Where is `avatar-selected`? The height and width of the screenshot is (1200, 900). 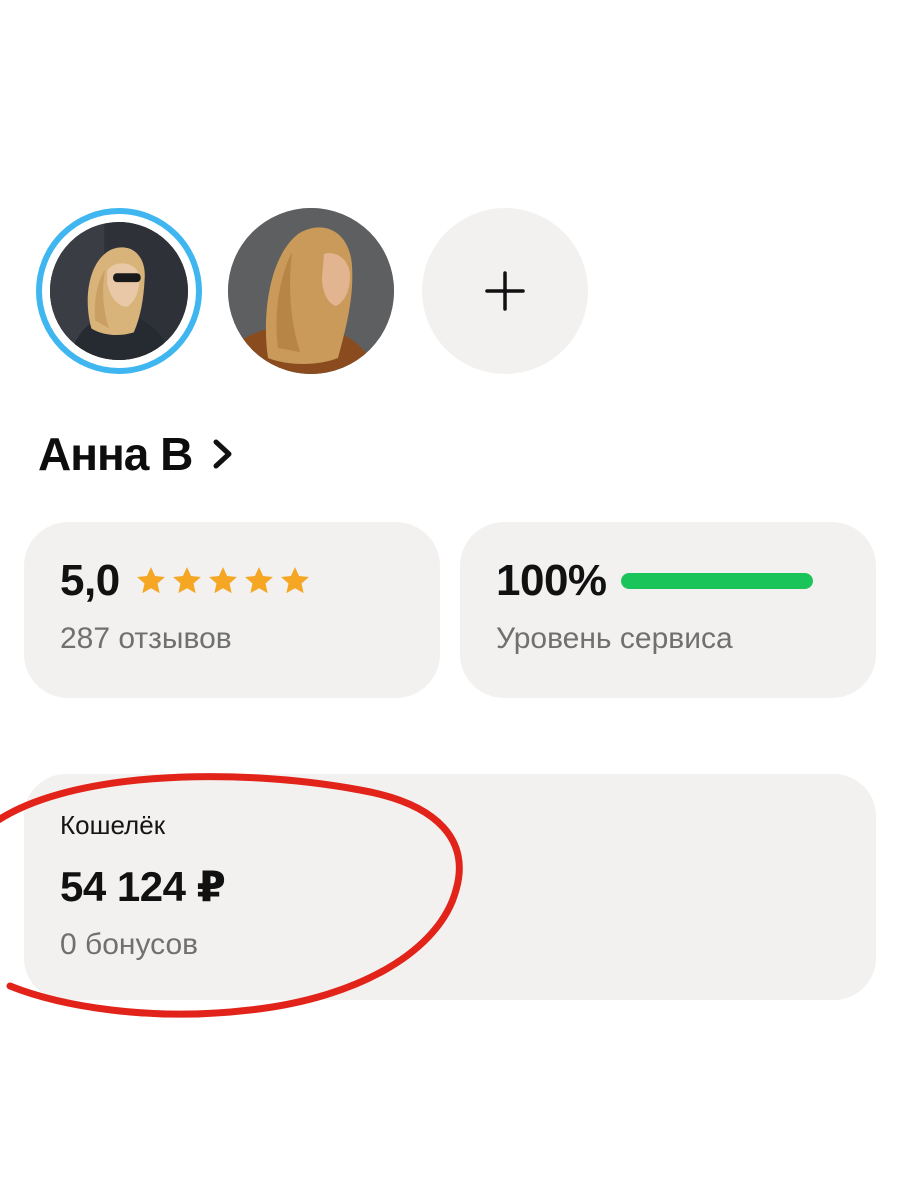 avatar-selected is located at coordinates (119, 291).